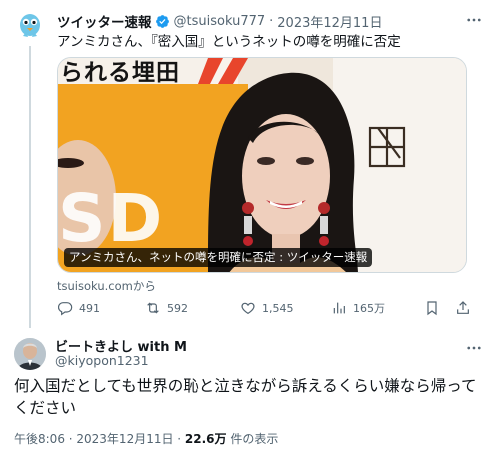 This screenshot has width=500, height=461. I want to click on card-source: tsuisoku.comから, so click(106, 286).